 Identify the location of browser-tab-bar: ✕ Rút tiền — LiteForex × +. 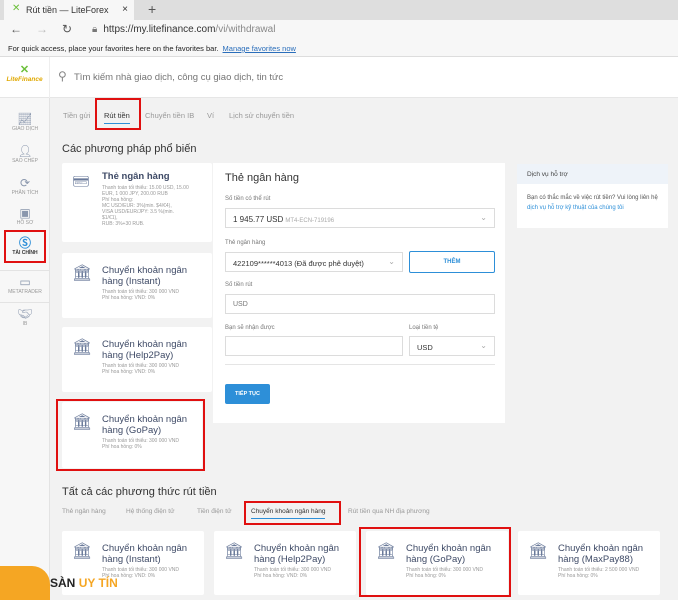
(339, 10).